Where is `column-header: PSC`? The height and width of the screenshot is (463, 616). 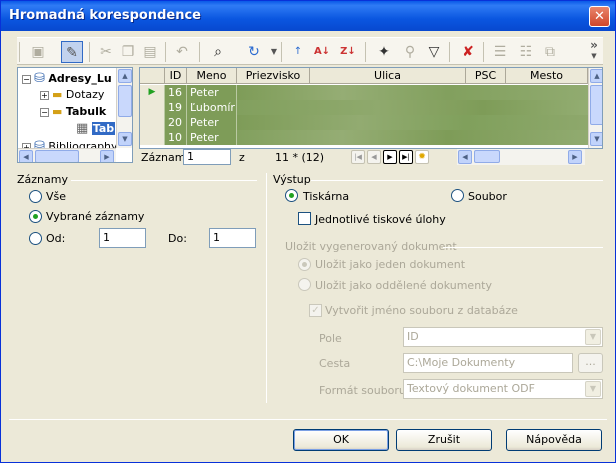
column-header: PSC is located at coordinates (486, 76).